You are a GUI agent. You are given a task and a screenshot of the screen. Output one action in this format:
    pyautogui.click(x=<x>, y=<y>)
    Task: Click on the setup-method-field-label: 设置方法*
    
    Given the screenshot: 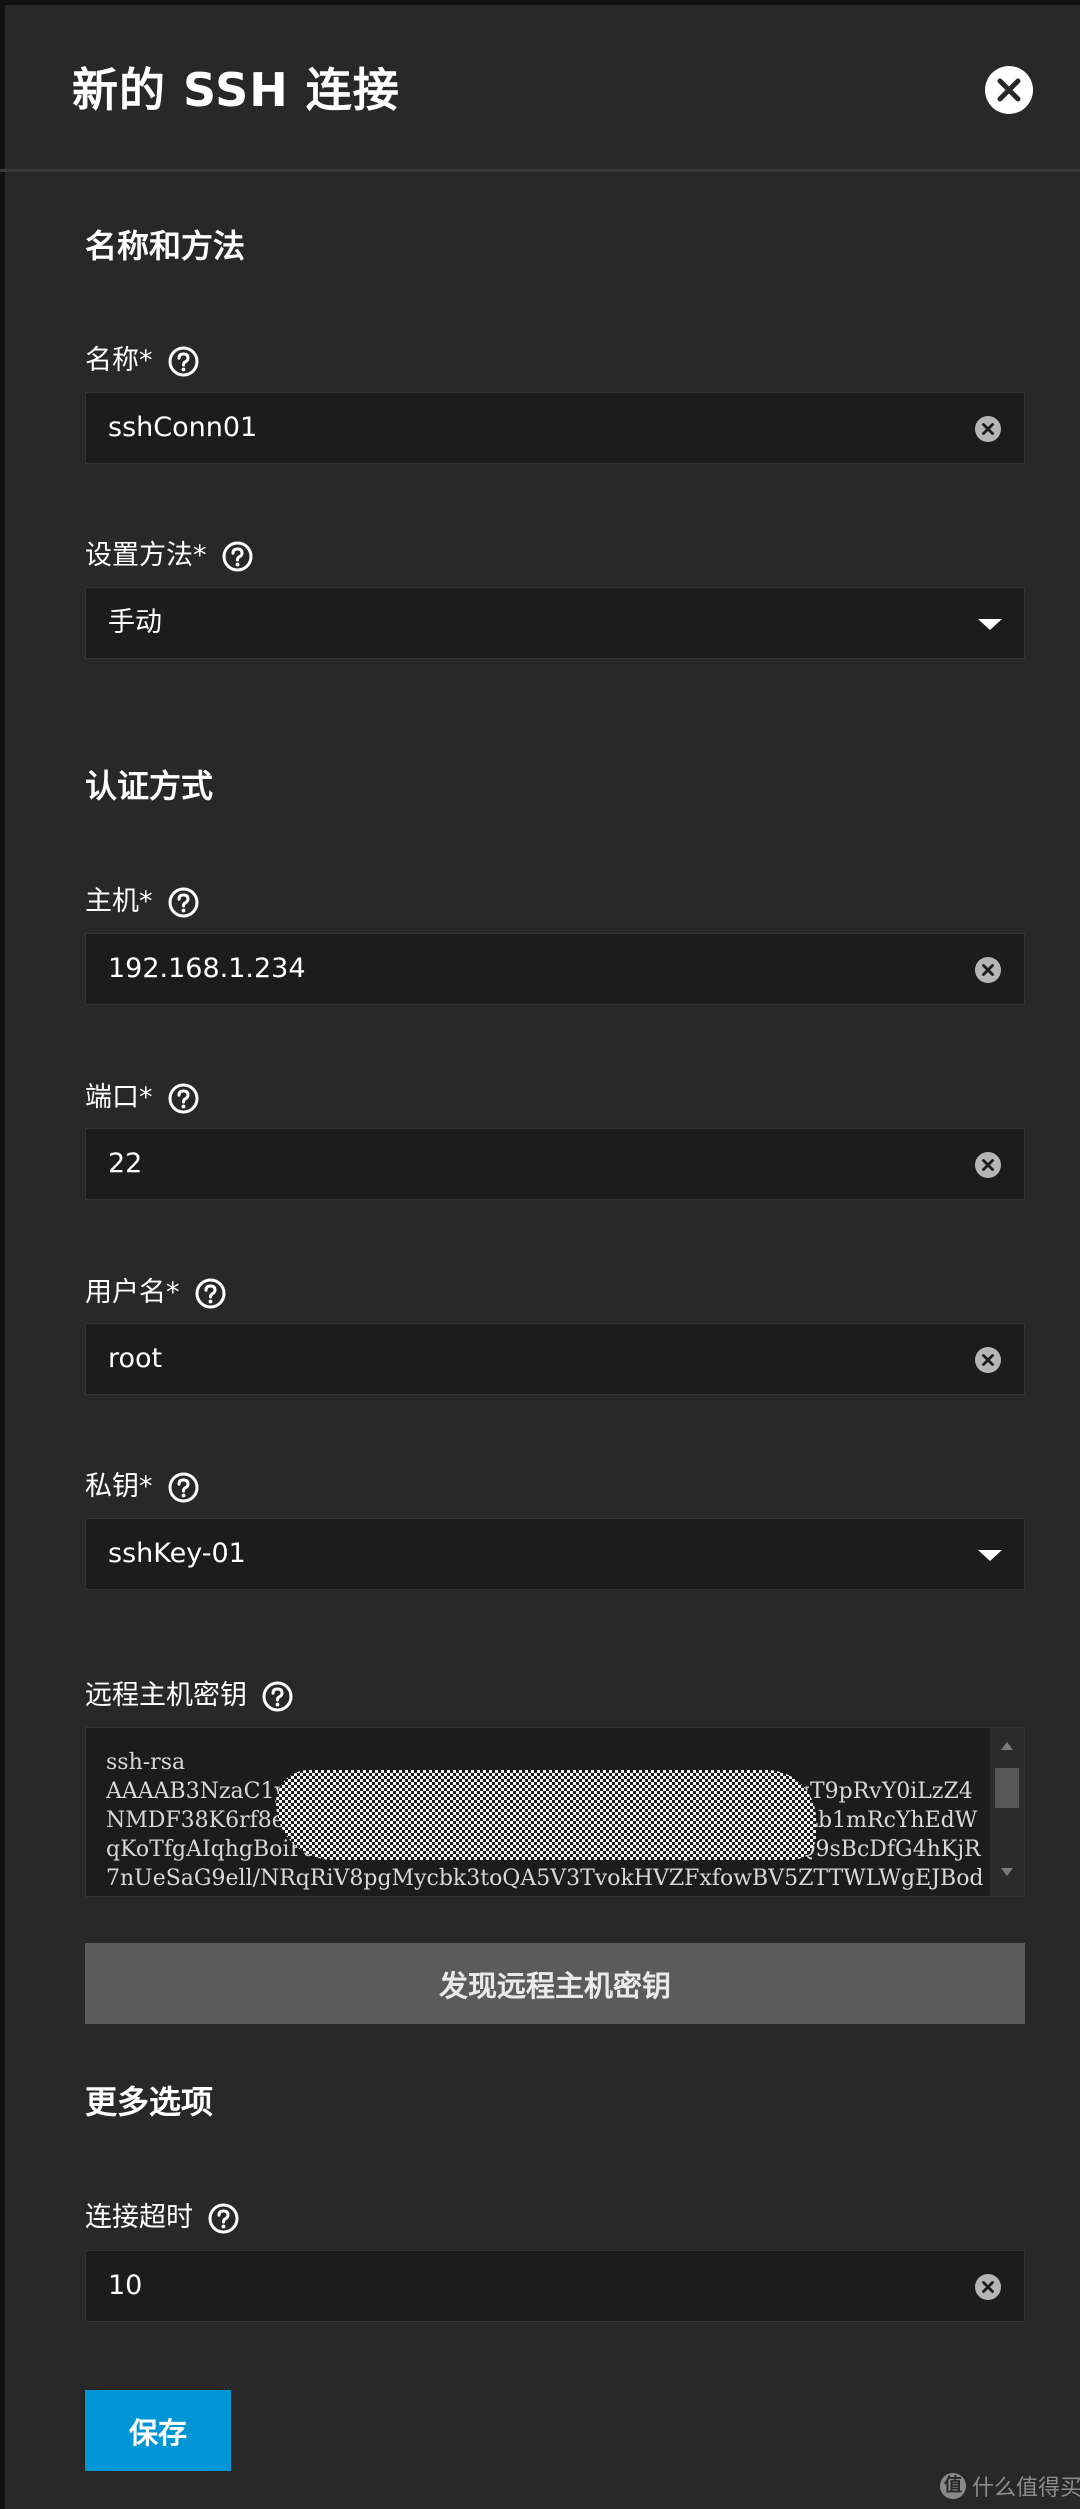 What is the action you would take?
    pyautogui.click(x=169, y=556)
    